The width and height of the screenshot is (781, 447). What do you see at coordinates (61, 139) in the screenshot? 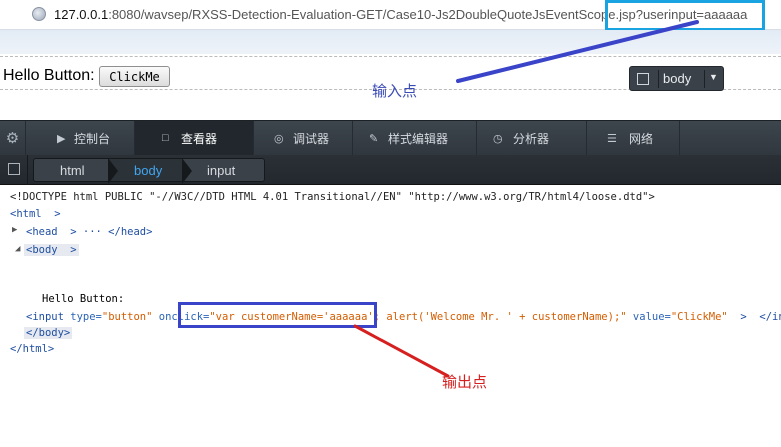
I see `console-icon: ▶` at bounding box center [61, 139].